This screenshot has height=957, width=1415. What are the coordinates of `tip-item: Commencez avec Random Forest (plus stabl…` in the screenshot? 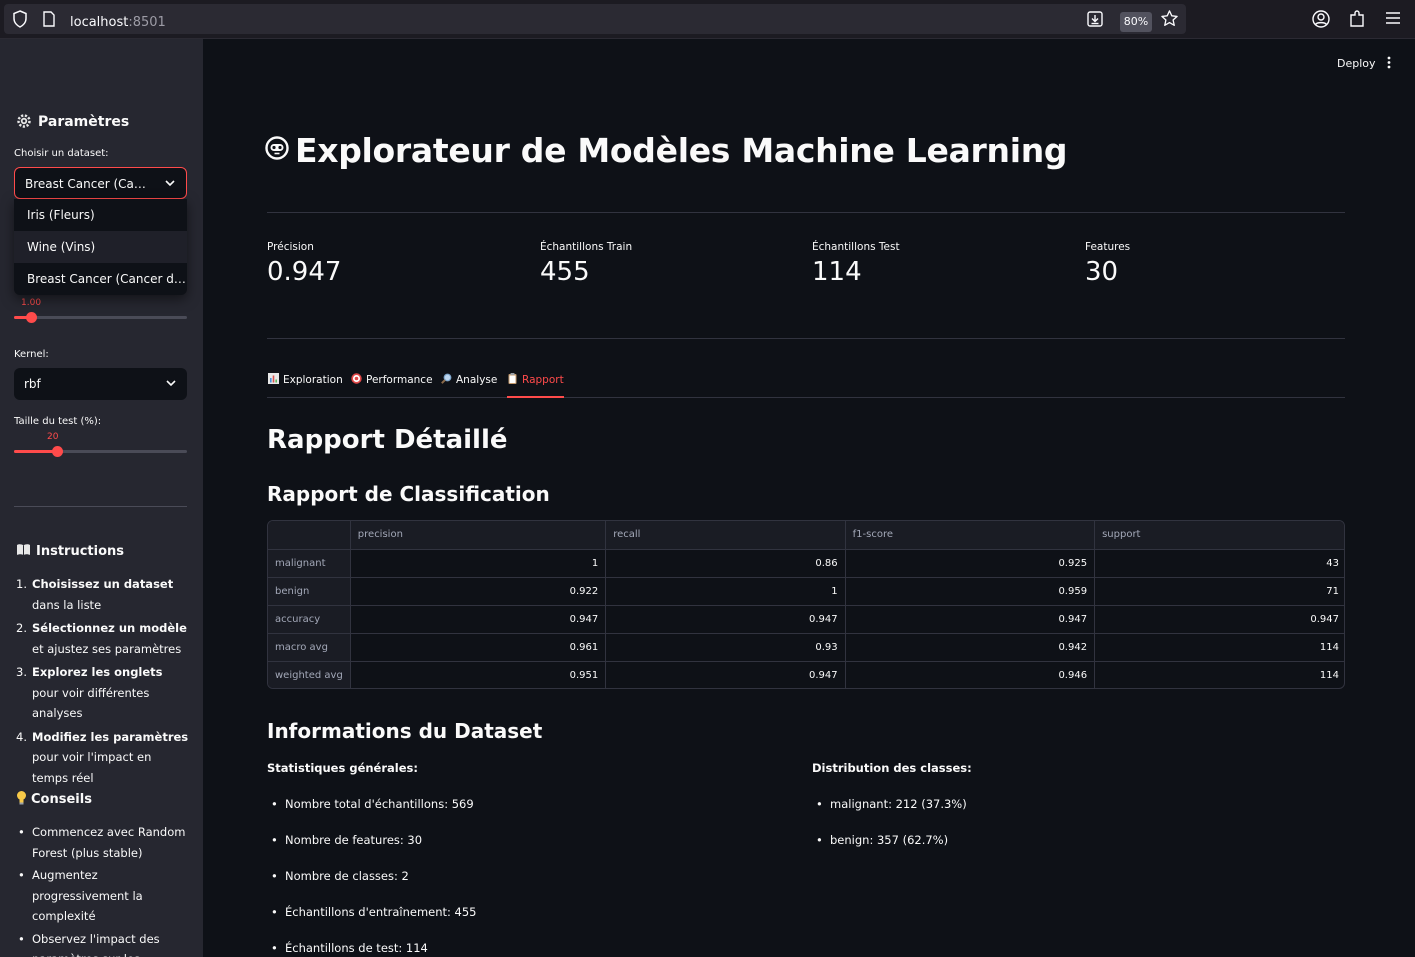 It's located at (103, 842).